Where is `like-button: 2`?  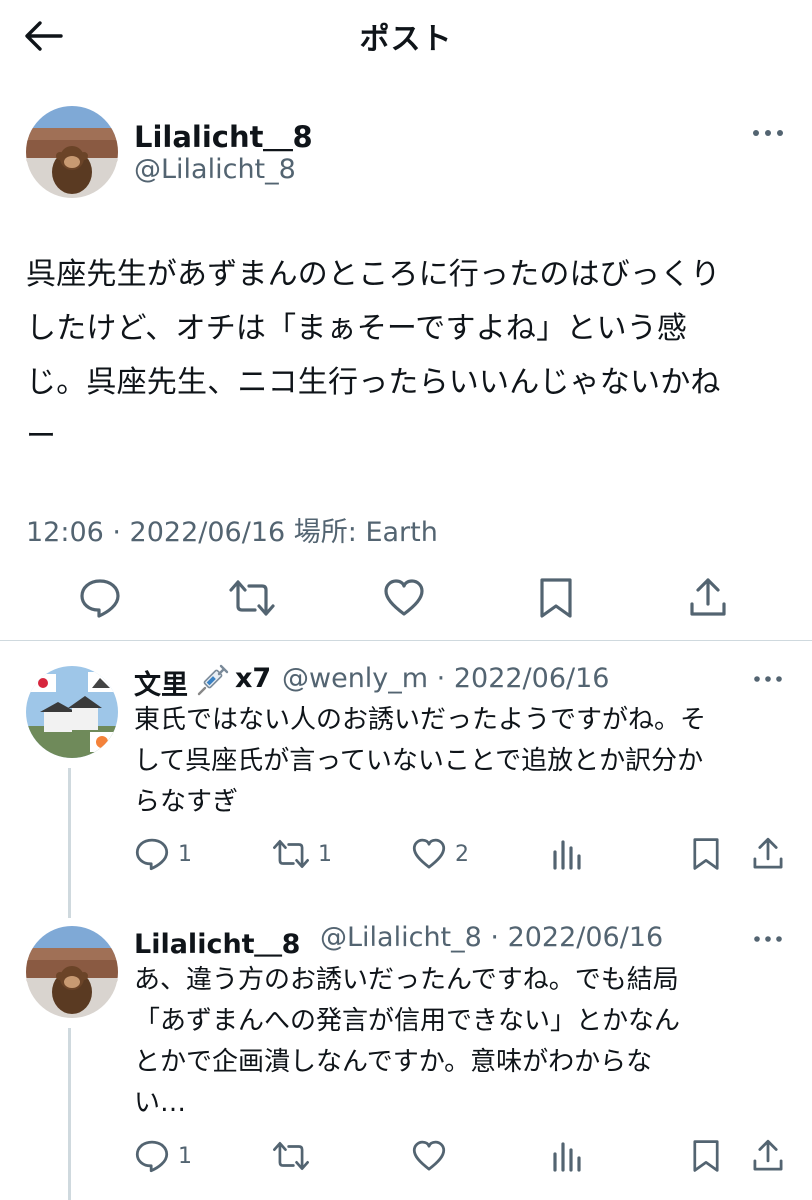
like-button: 2 is located at coordinates (440, 854).